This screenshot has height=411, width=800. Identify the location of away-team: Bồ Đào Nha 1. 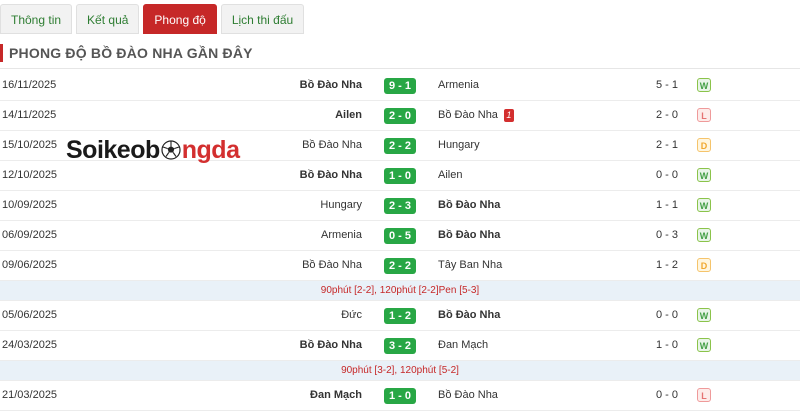
(476, 115).